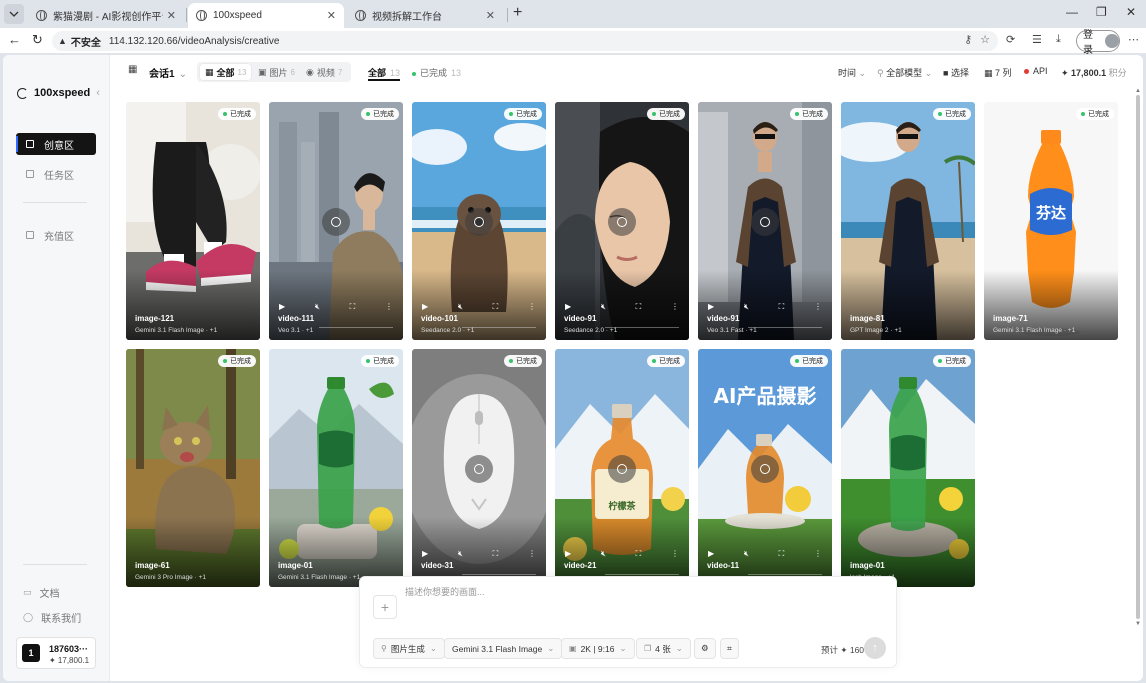  What do you see at coordinates (503, 648) in the screenshot?
I see `model-dropdown: Gemini 3.1 Flash Image ⌄` at bounding box center [503, 648].